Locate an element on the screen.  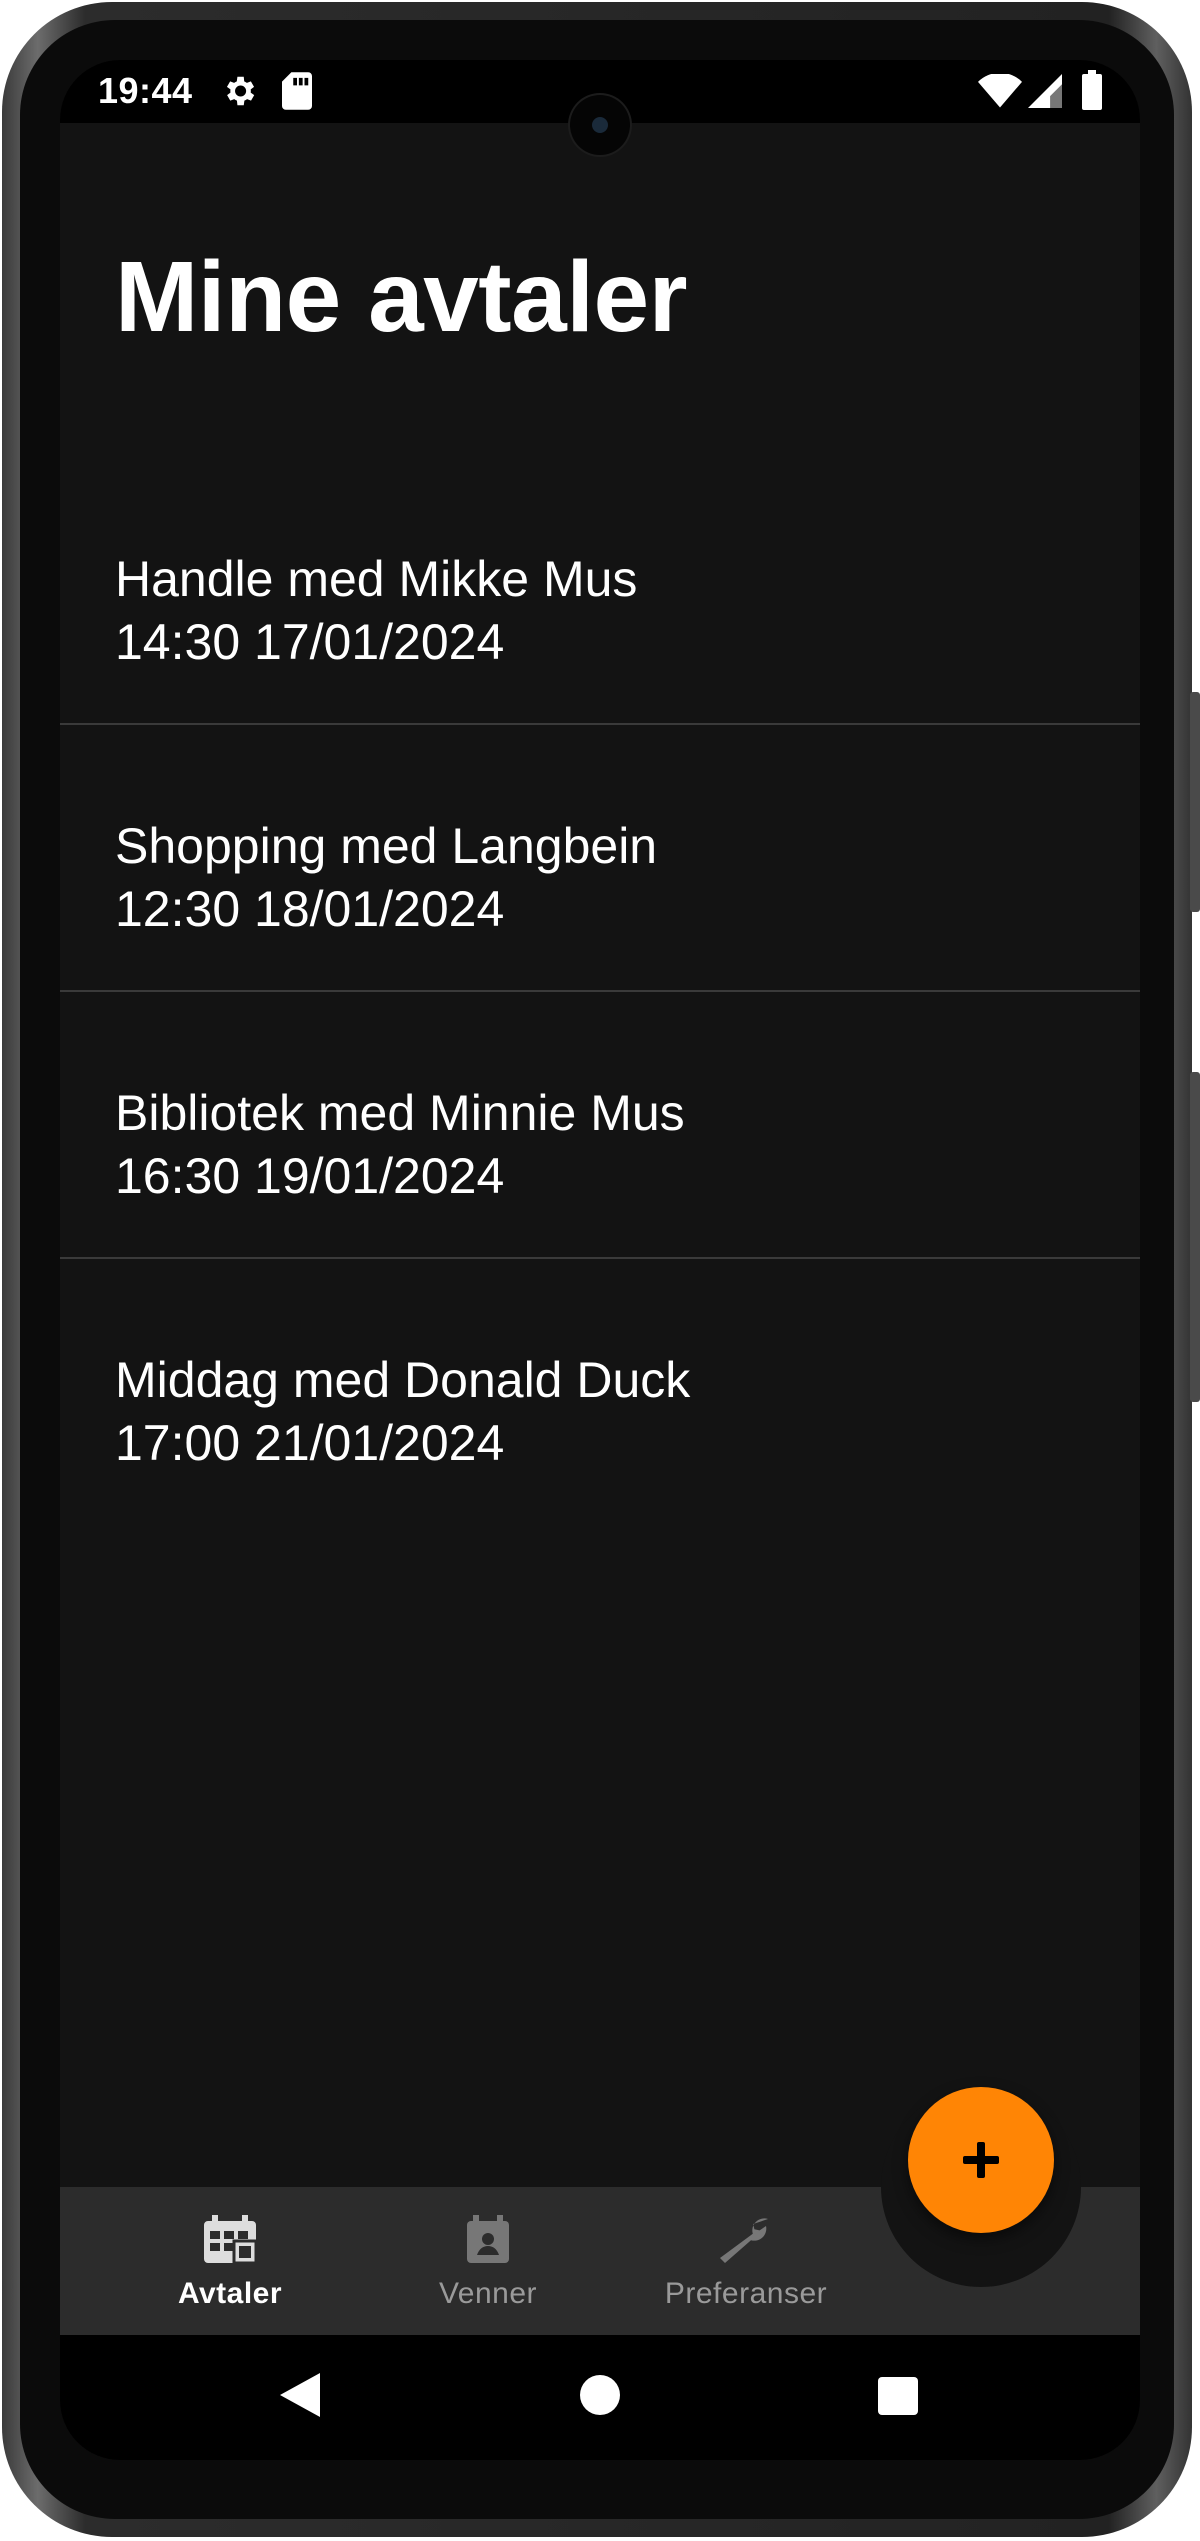
calendar-person-icon is located at coordinates (488, 2242).